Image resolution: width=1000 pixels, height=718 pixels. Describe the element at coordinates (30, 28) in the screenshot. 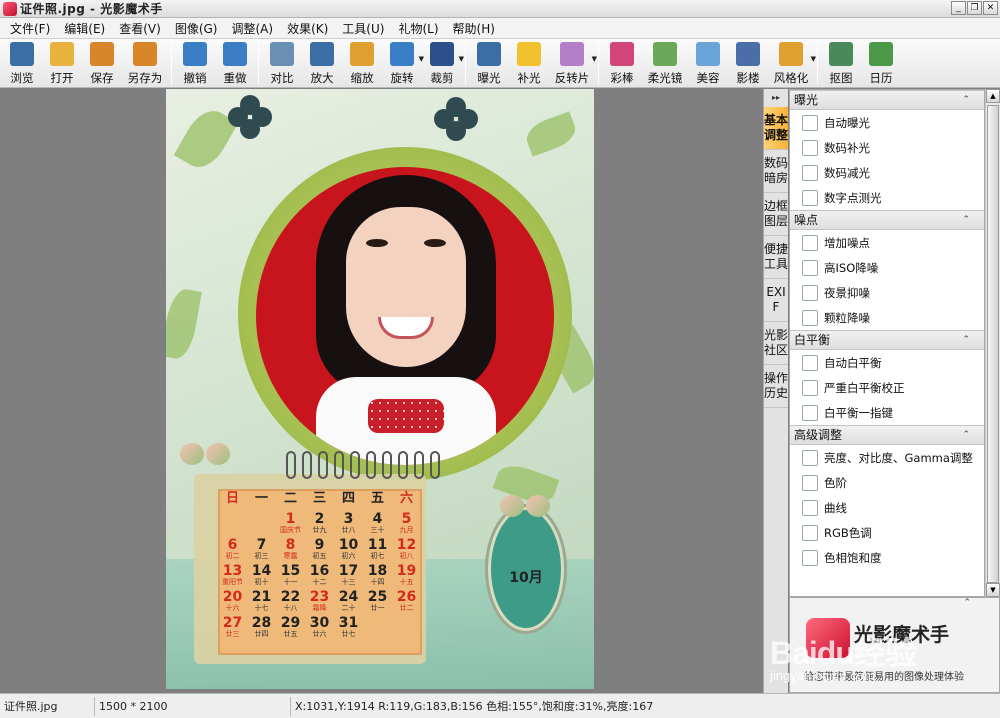

I see `menu-file: 文件(F)` at that location.